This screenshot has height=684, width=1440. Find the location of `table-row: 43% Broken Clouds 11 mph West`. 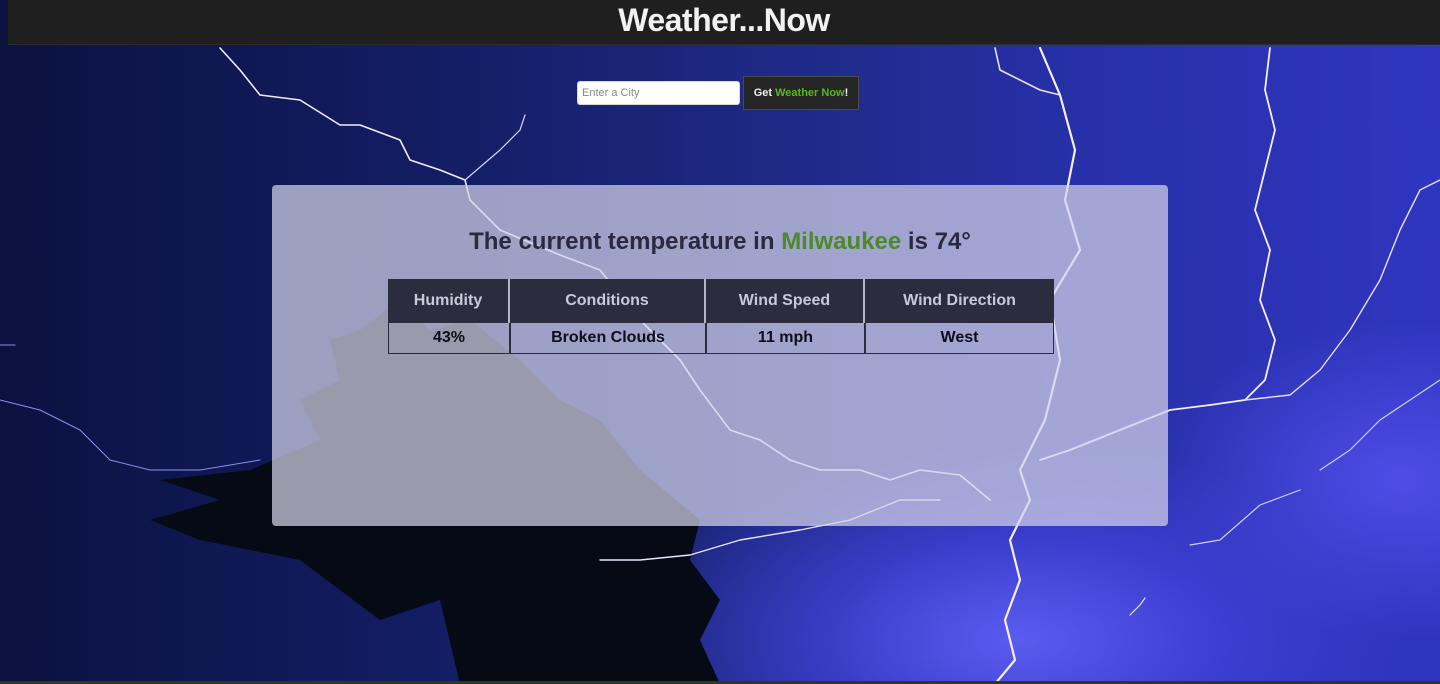

table-row: 43% Broken Clouds 11 mph West is located at coordinates (721, 338).